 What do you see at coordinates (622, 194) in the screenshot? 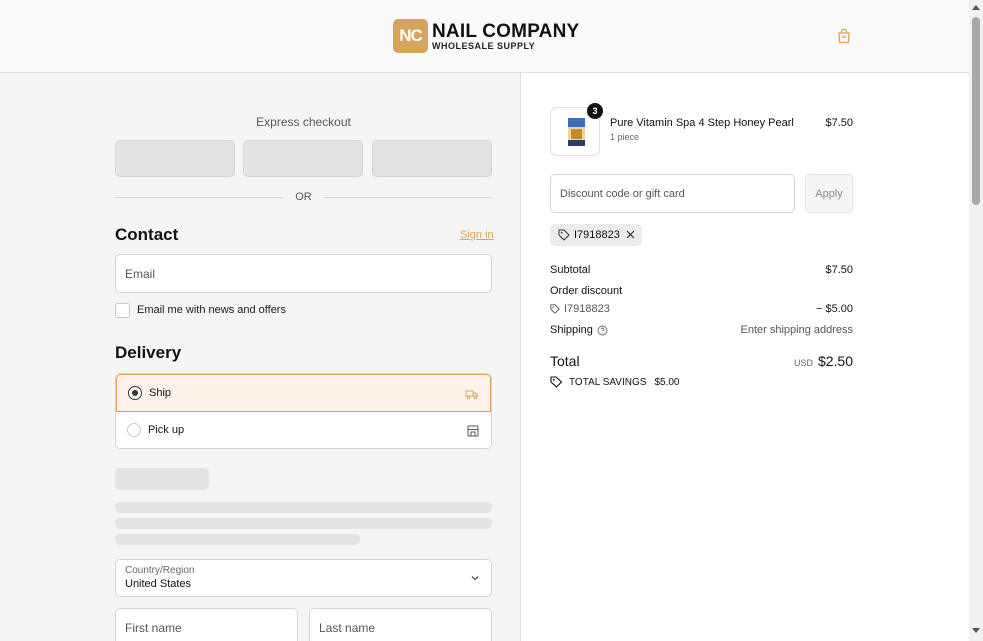
I see `discount-placeholder: Discount code or gift card` at bounding box center [622, 194].